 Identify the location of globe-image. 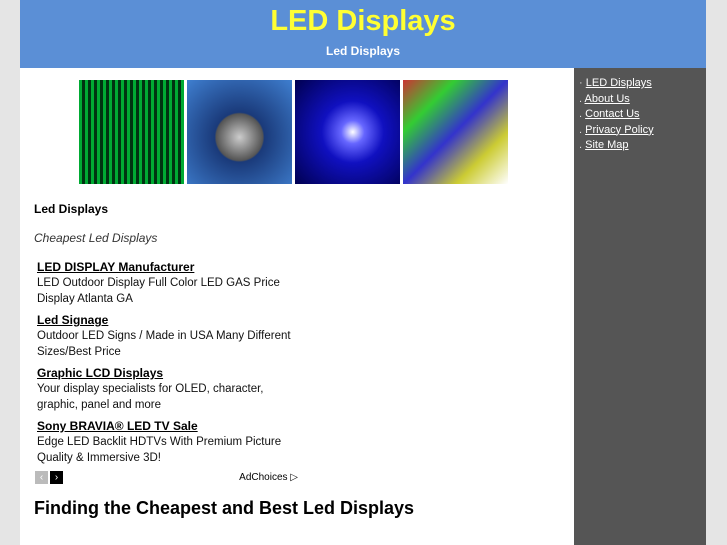
(239, 132).